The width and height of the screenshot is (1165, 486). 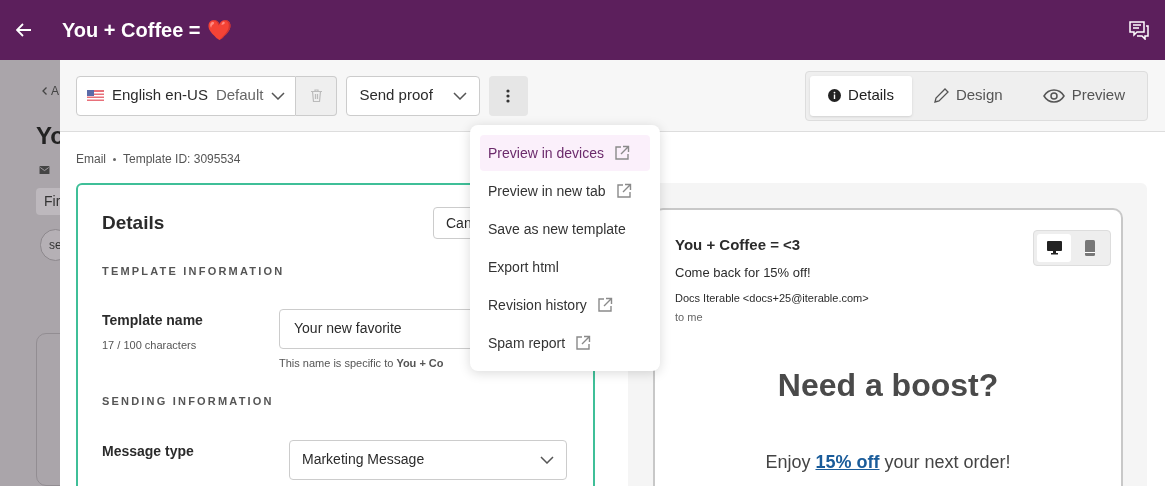 What do you see at coordinates (188, 401) in the screenshot?
I see `section-heading: SENDING INFORMATION` at bounding box center [188, 401].